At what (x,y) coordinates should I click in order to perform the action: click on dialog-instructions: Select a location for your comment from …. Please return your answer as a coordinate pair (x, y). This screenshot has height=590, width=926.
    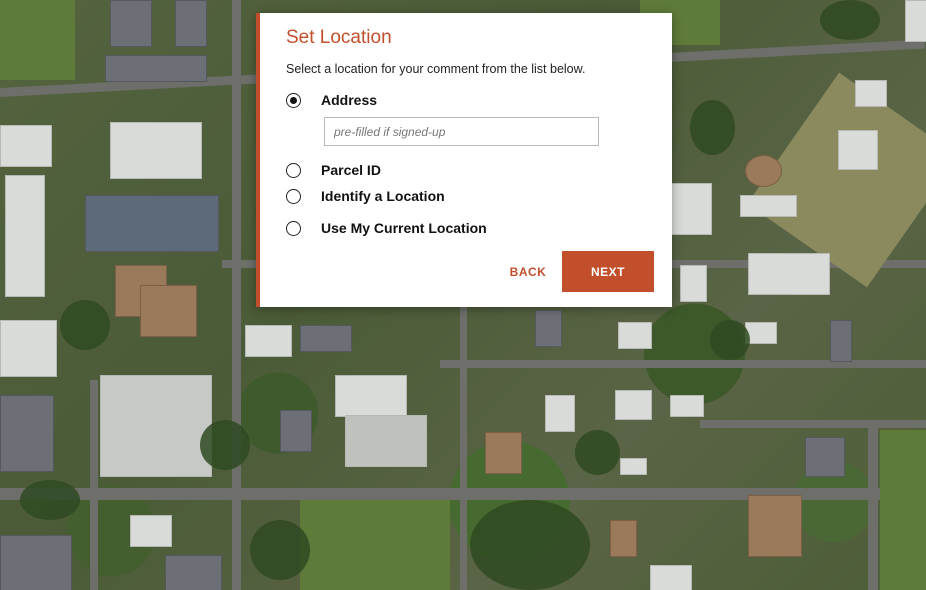
    Looking at the image, I should click on (436, 69).